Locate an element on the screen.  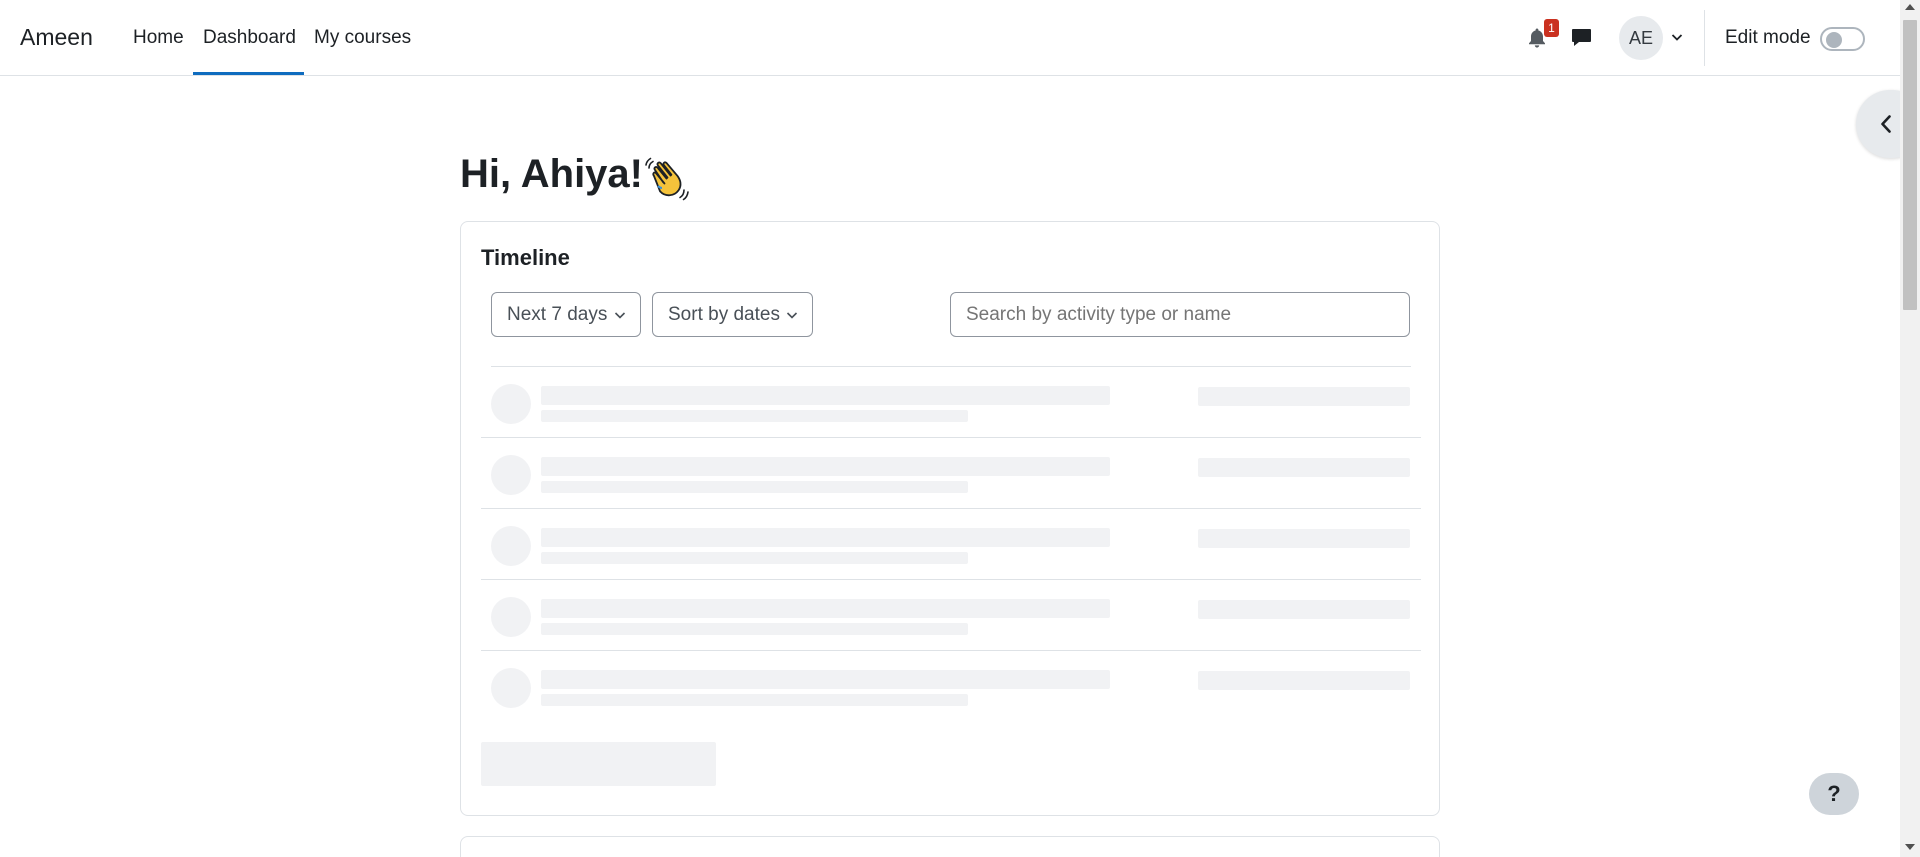
chevron-left-icon is located at coordinates (1886, 124).